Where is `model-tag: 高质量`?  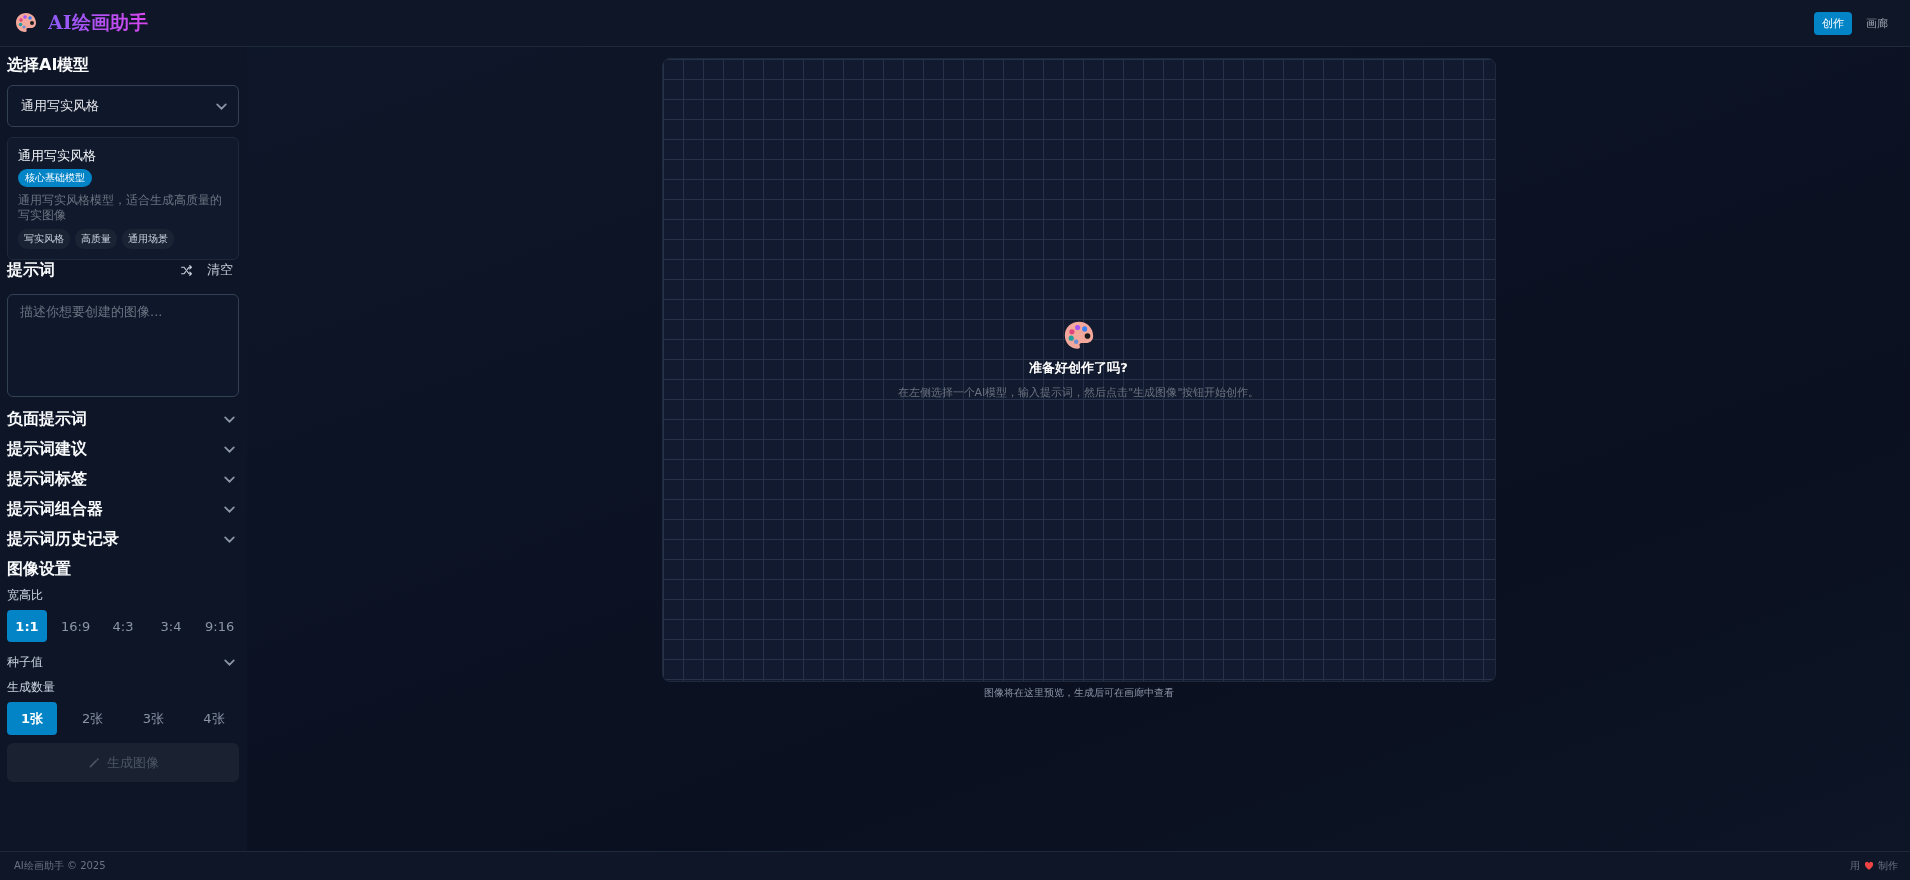 model-tag: 高质量 is located at coordinates (96, 239).